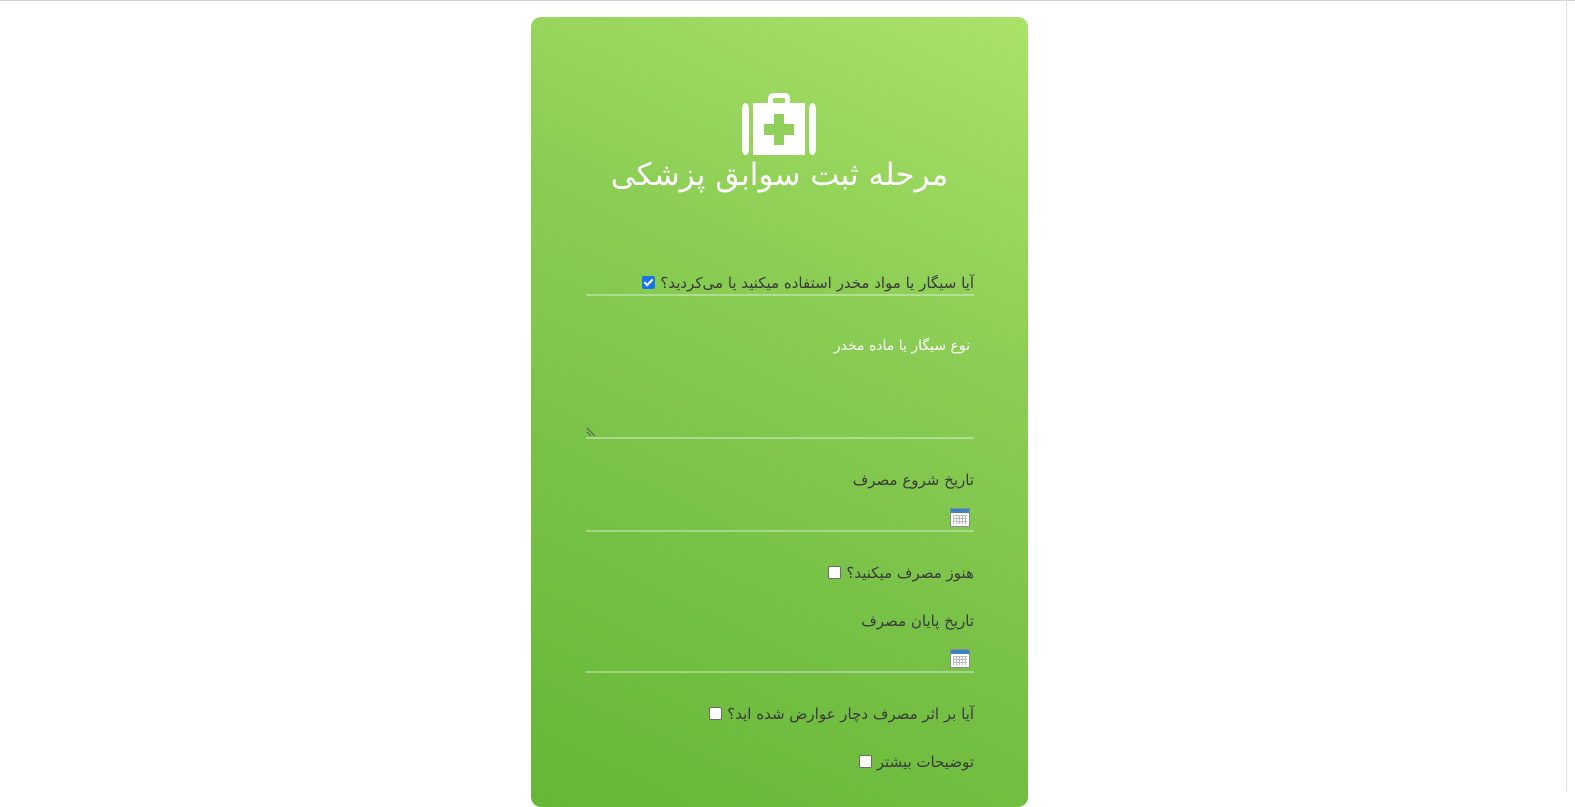 The width and height of the screenshot is (1575, 807). Describe the element at coordinates (835, 572) in the screenshot. I see `still-using-checkbox` at that location.